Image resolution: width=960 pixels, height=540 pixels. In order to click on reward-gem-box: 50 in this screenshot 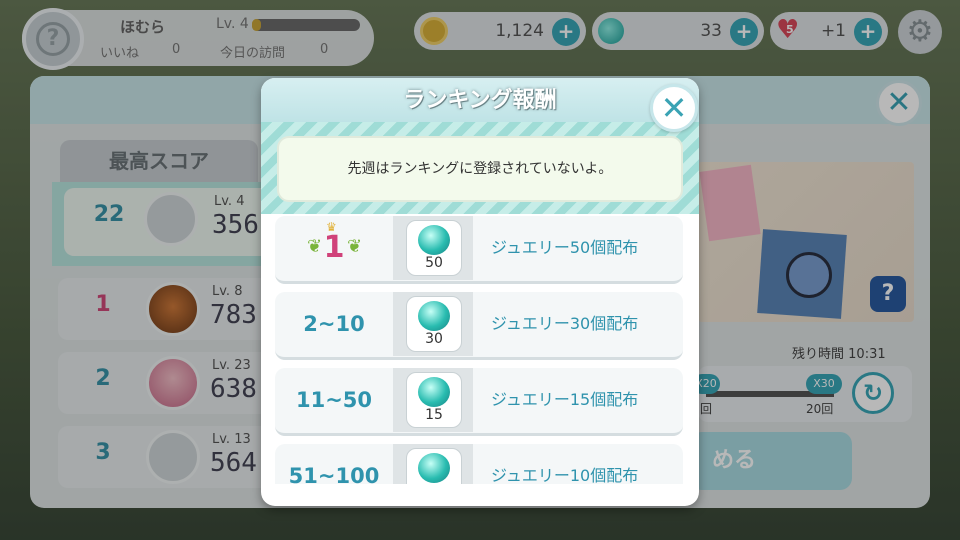, I will do `click(433, 248)`.